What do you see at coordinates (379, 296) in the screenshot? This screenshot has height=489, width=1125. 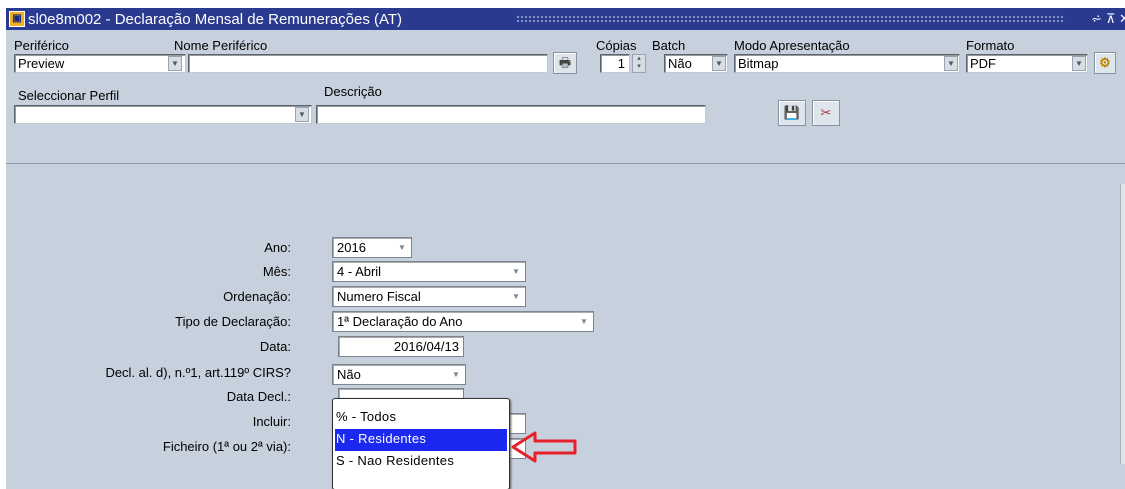 I see `ordenacao-value: Numero Fiscal` at bounding box center [379, 296].